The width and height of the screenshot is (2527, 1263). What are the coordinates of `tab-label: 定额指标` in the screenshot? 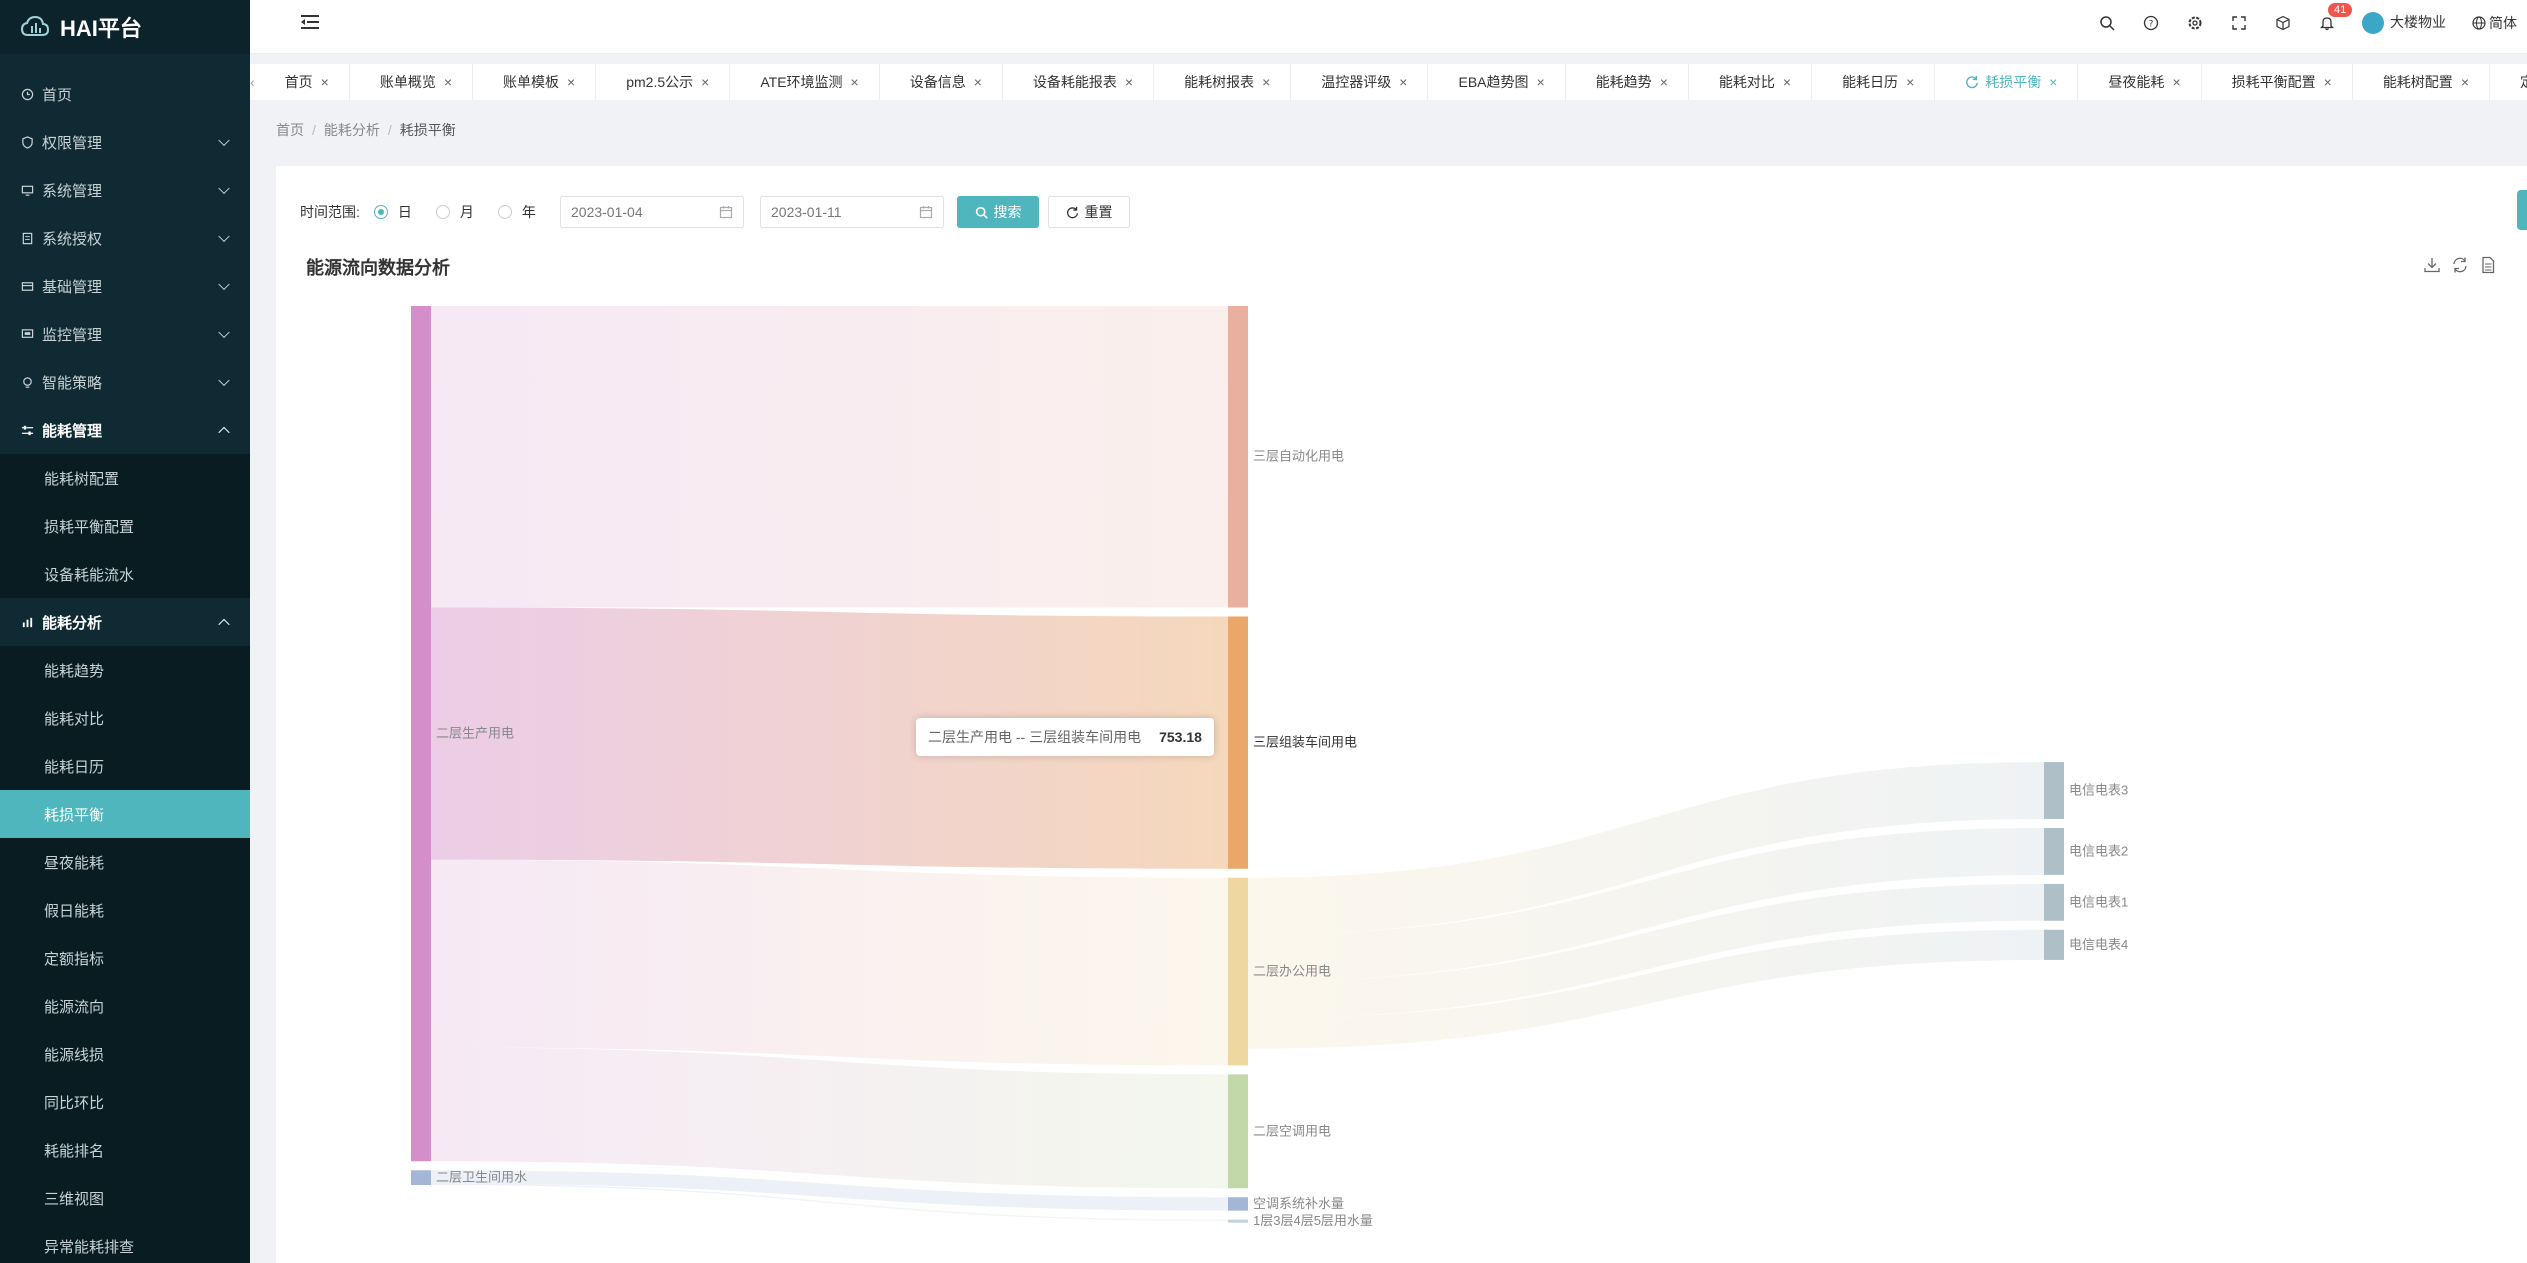 It's located at (2523, 82).